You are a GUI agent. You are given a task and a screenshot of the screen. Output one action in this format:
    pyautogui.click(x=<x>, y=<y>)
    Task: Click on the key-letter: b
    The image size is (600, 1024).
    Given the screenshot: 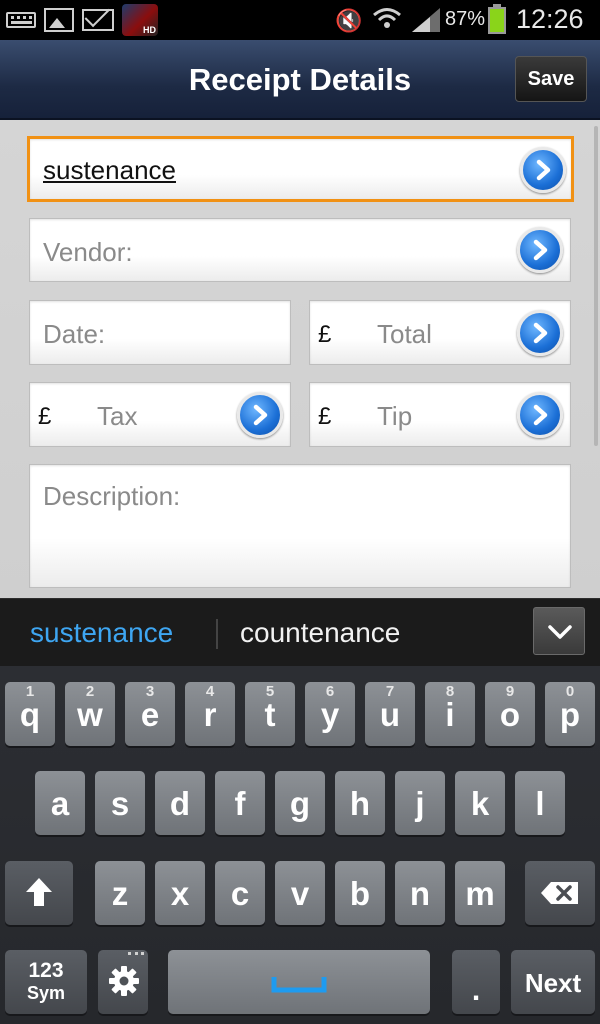 What is the action you would take?
    pyautogui.click(x=360, y=893)
    